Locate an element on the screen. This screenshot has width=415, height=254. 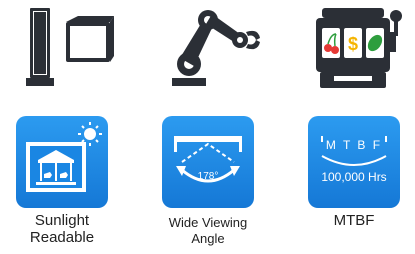
feature-label-sunlight: Sunlight Readable is located at coordinates (62, 229).